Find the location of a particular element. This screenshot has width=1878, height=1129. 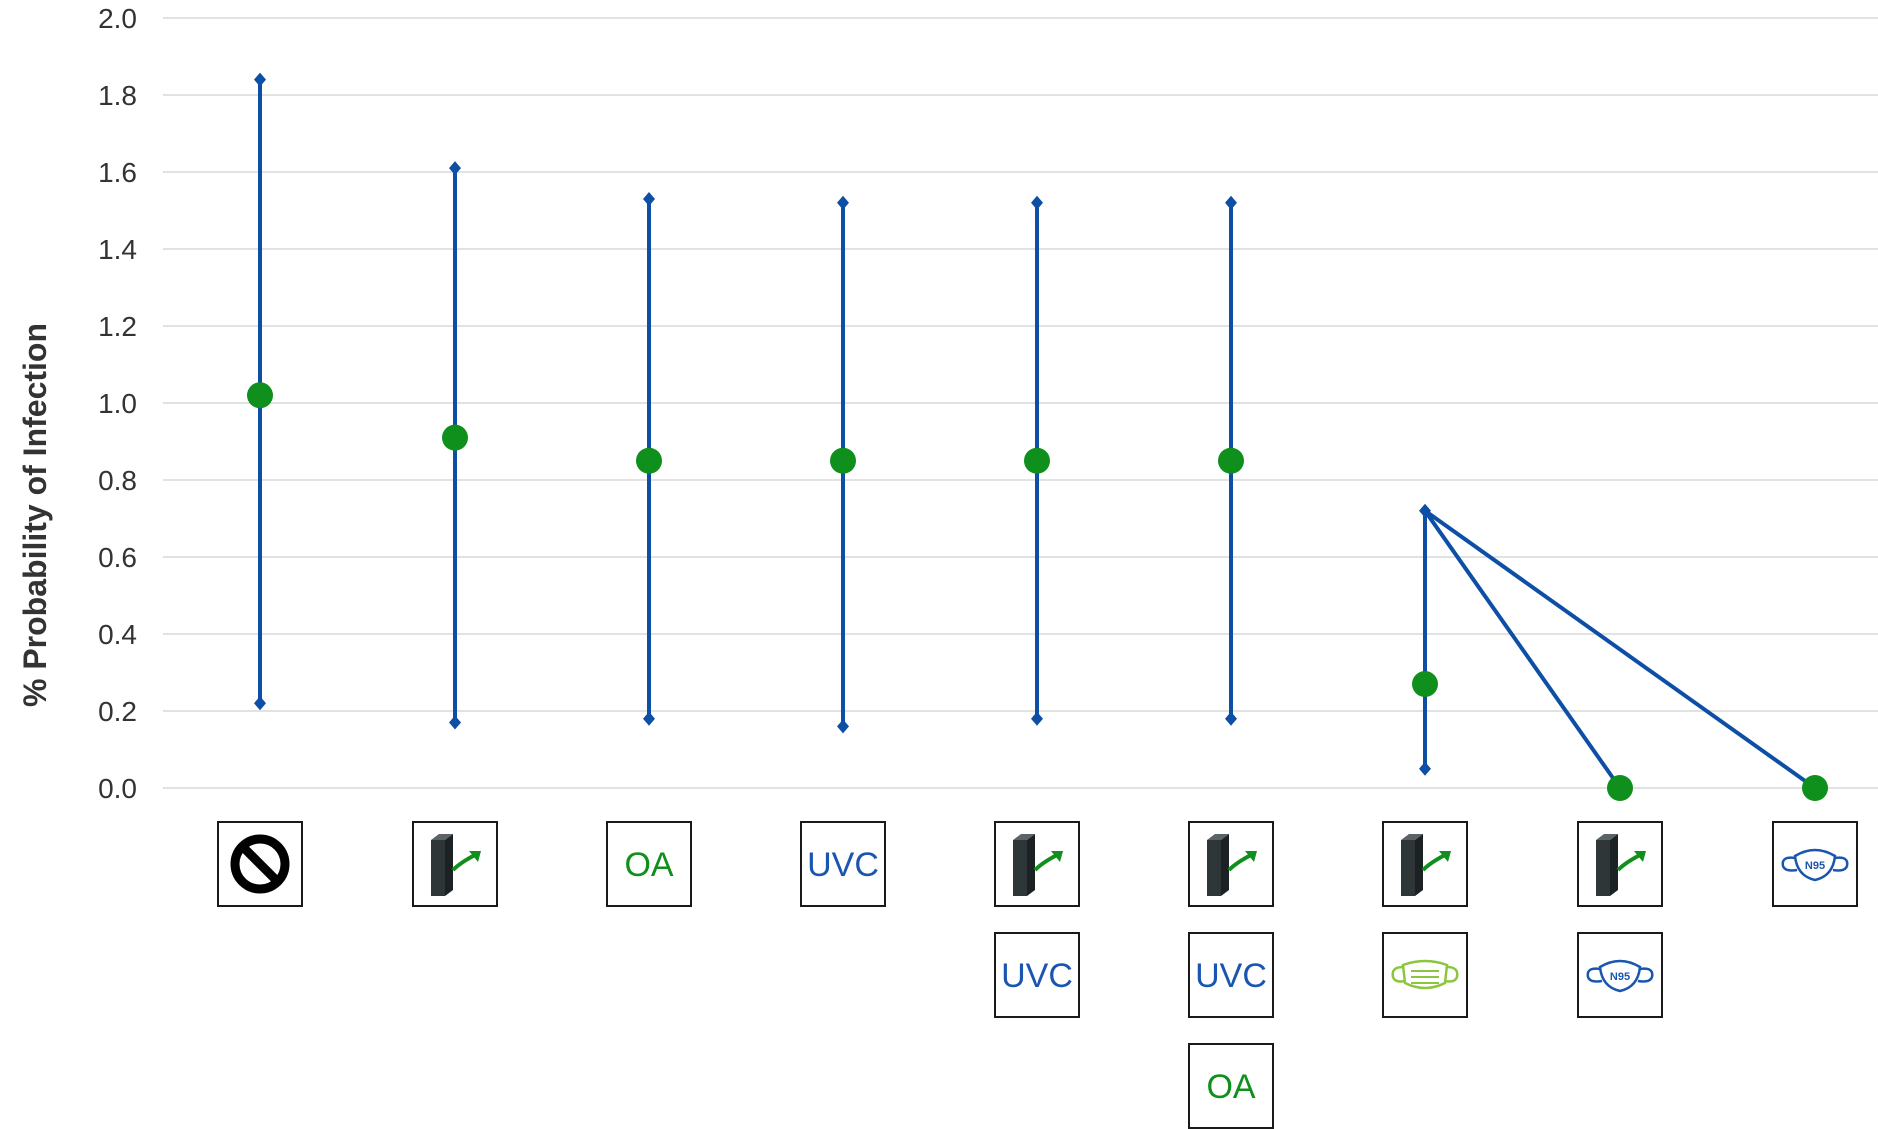

y-tick-label: 1.0 is located at coordinates (117, 403).